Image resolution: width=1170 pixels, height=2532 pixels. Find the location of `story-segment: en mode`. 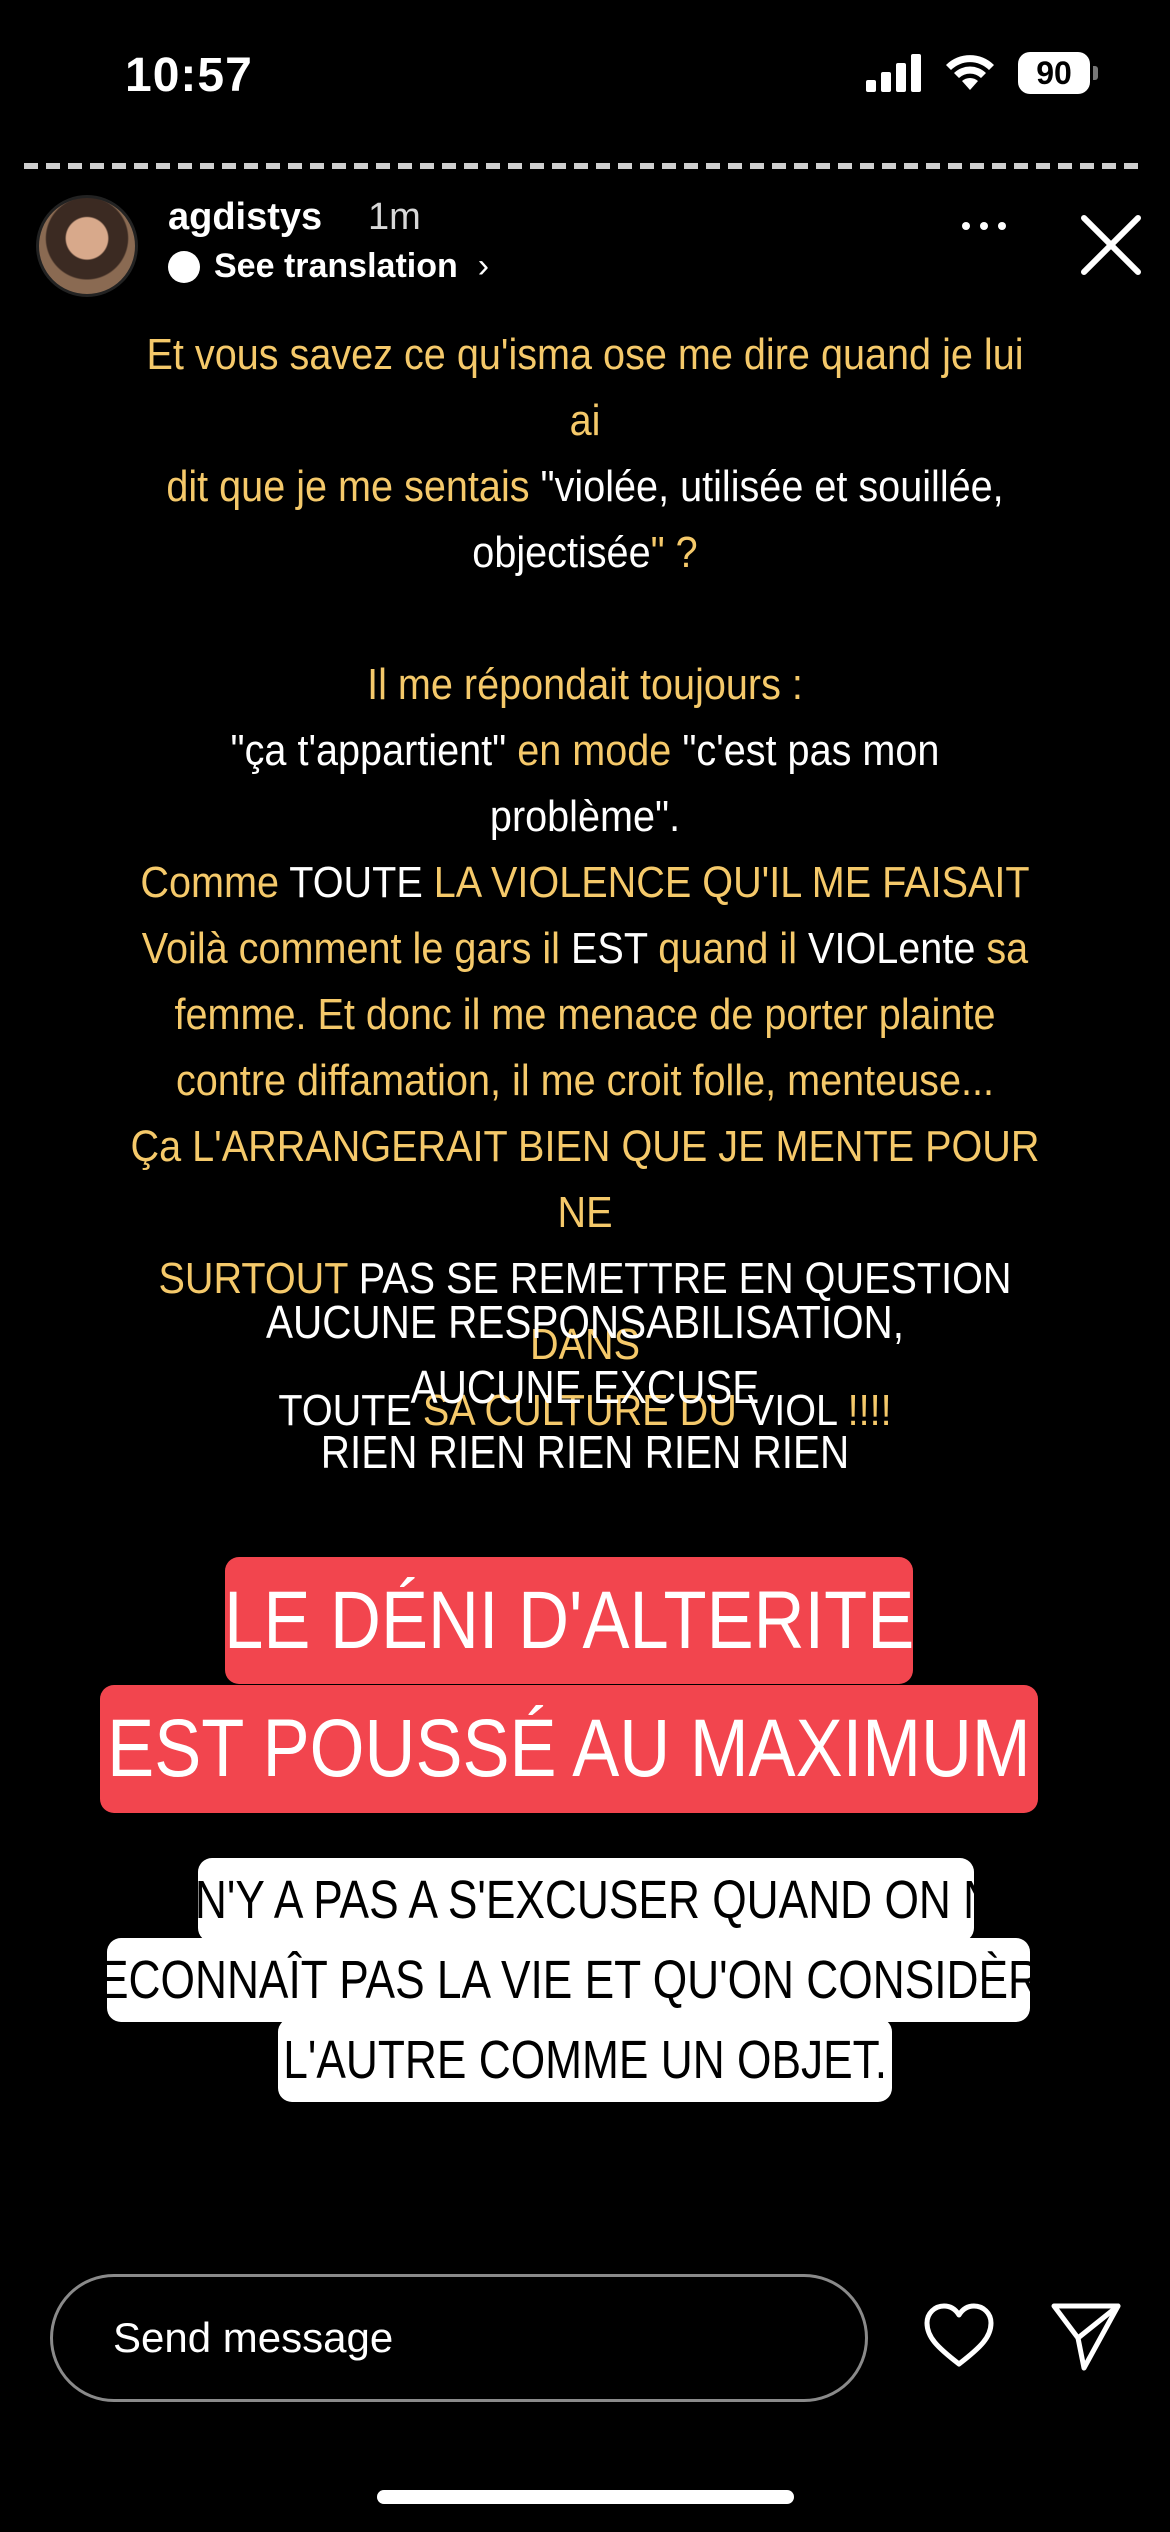

story-segment: en mode is located at coordinates (600, 750).